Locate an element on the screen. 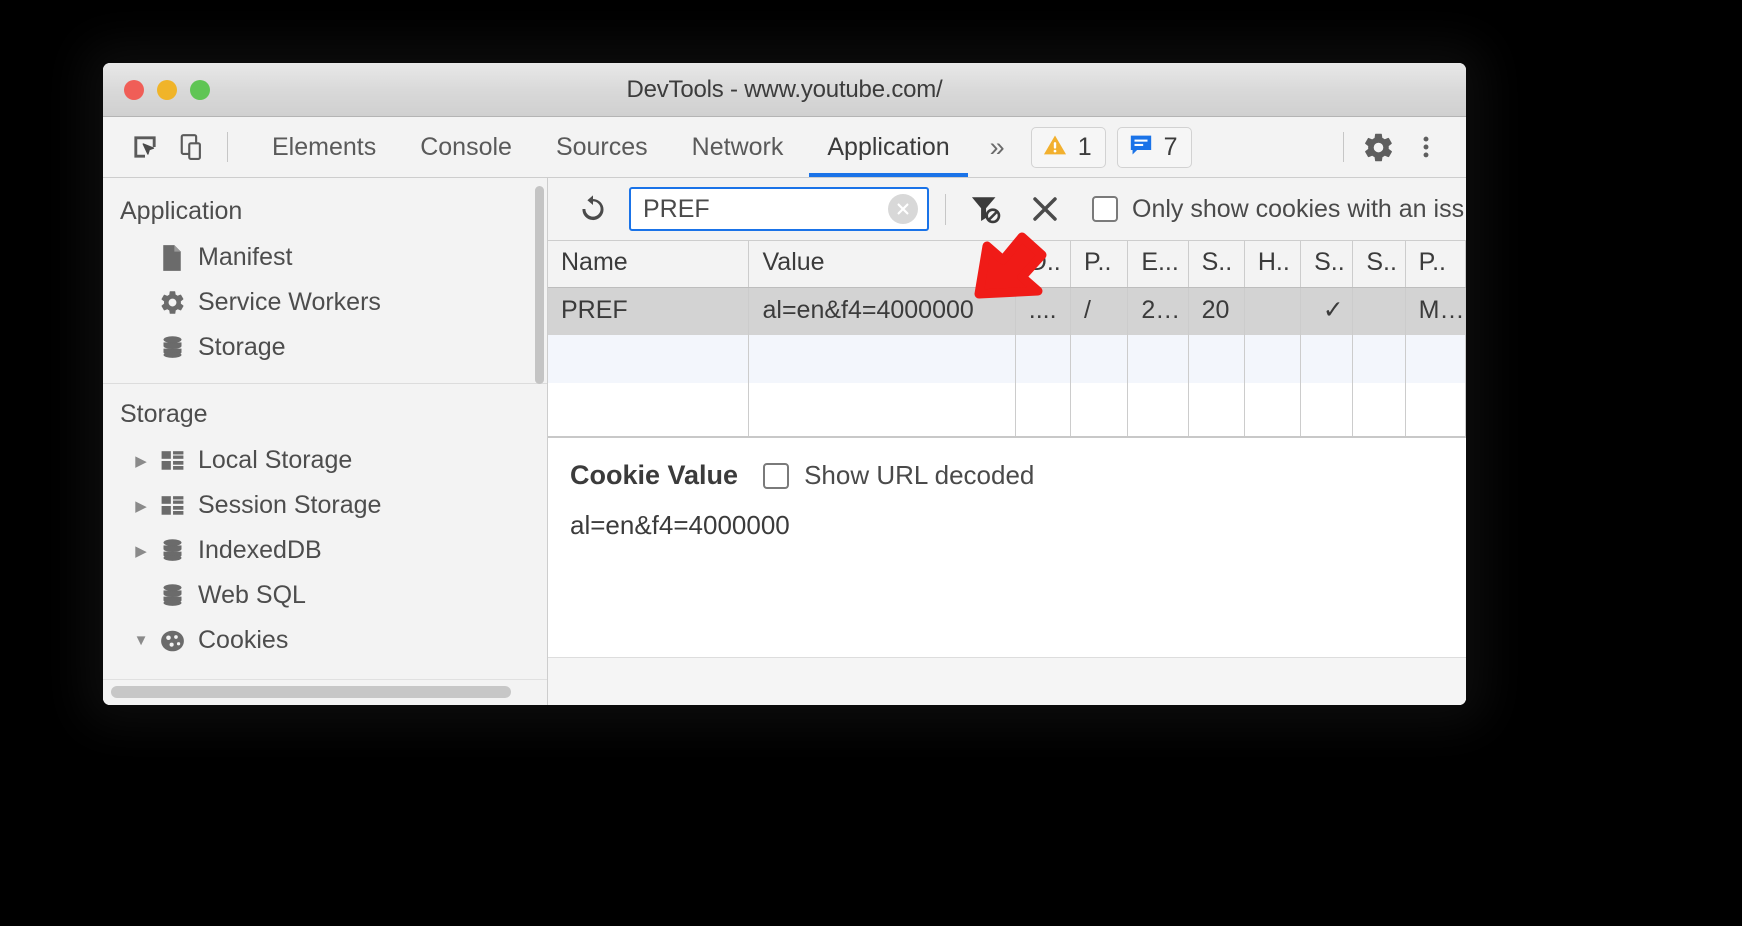  tab-label: Application is located at coordinates (888, 146).